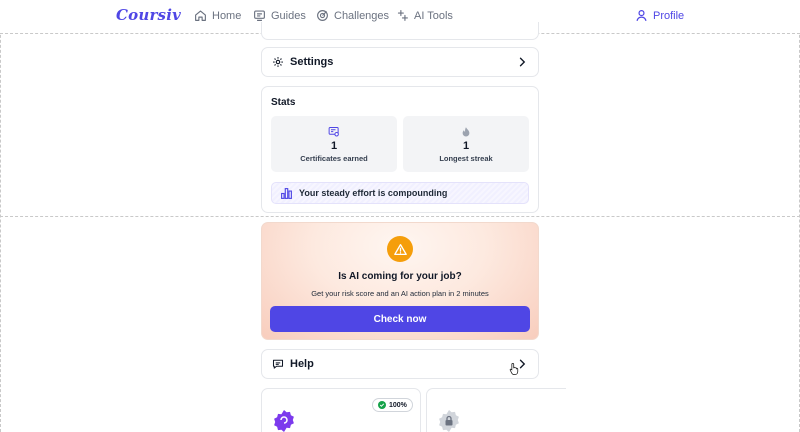  I want to click on nav-item-profile: Profile, so click(659, 15).